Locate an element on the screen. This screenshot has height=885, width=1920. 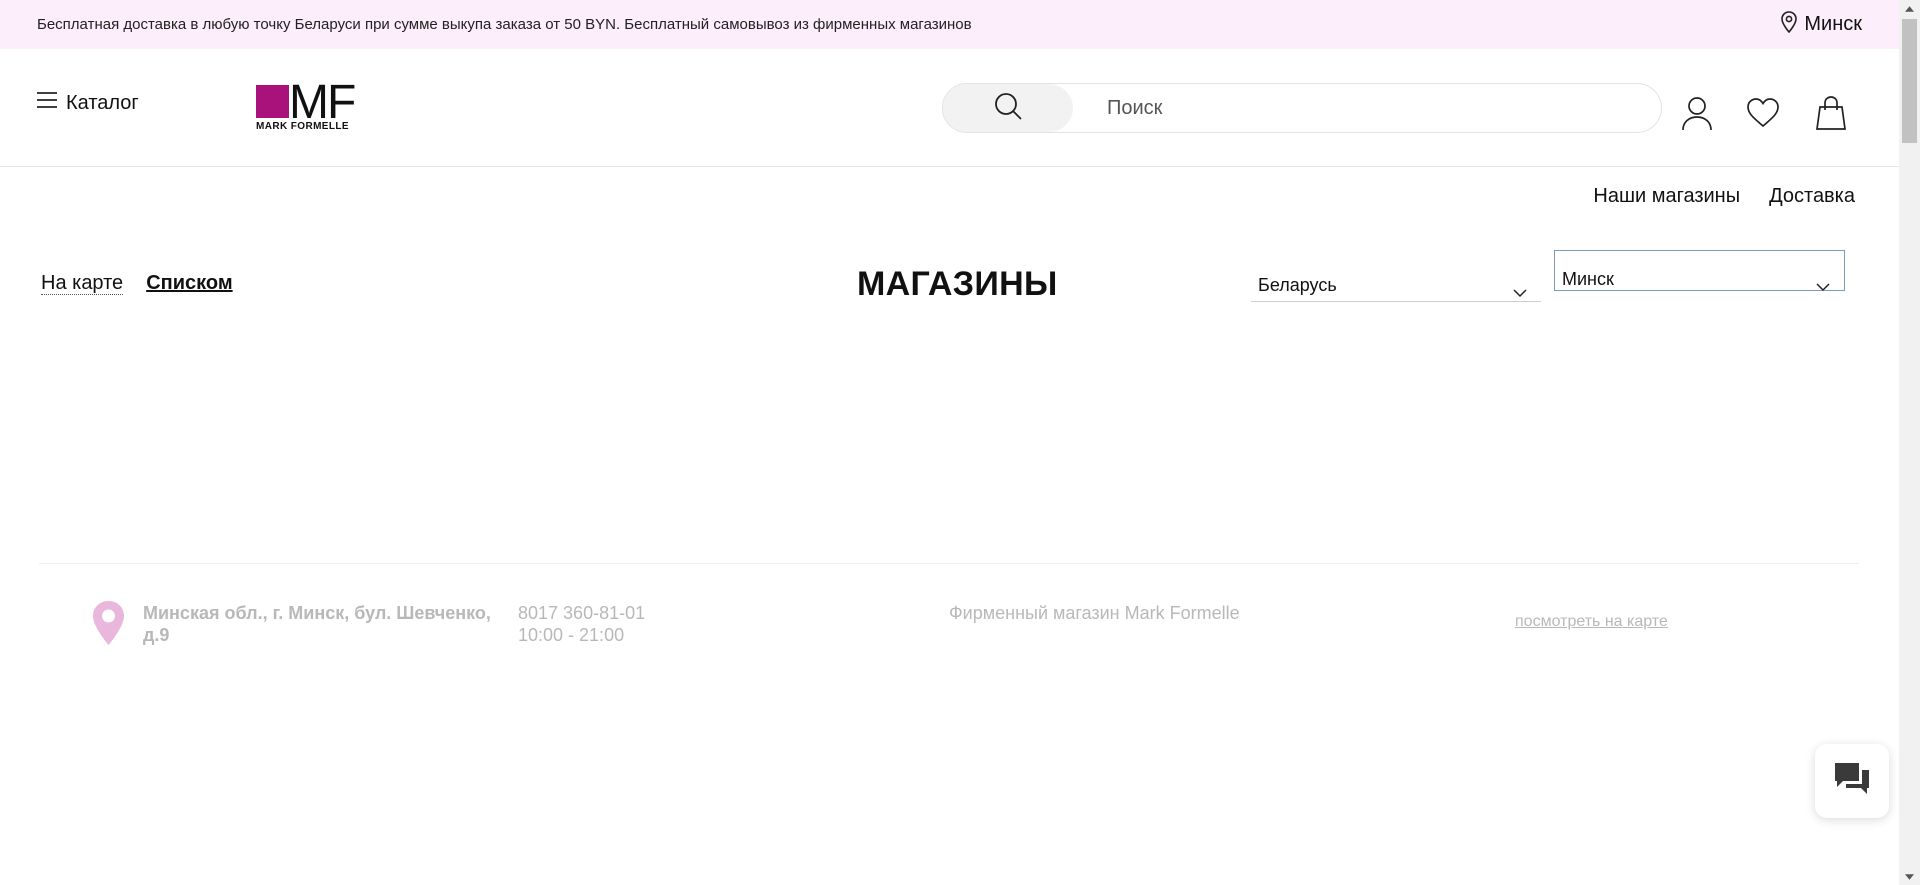
chat-button is located at coordinates (1852, 781).